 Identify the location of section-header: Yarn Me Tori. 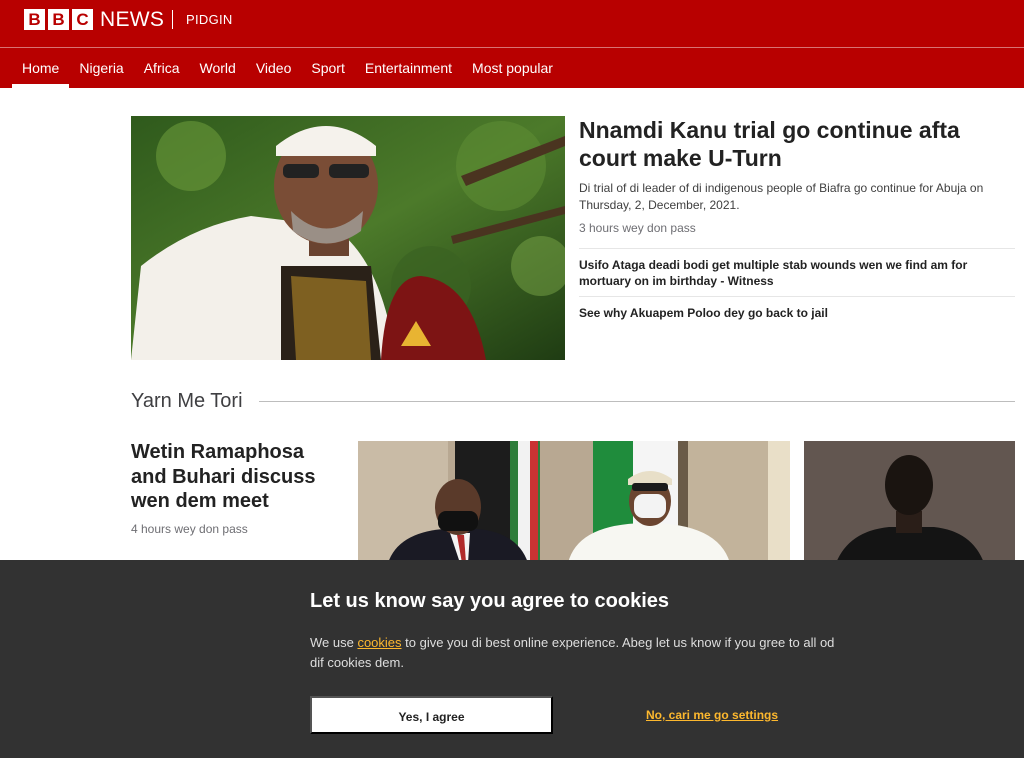
(573, 401).